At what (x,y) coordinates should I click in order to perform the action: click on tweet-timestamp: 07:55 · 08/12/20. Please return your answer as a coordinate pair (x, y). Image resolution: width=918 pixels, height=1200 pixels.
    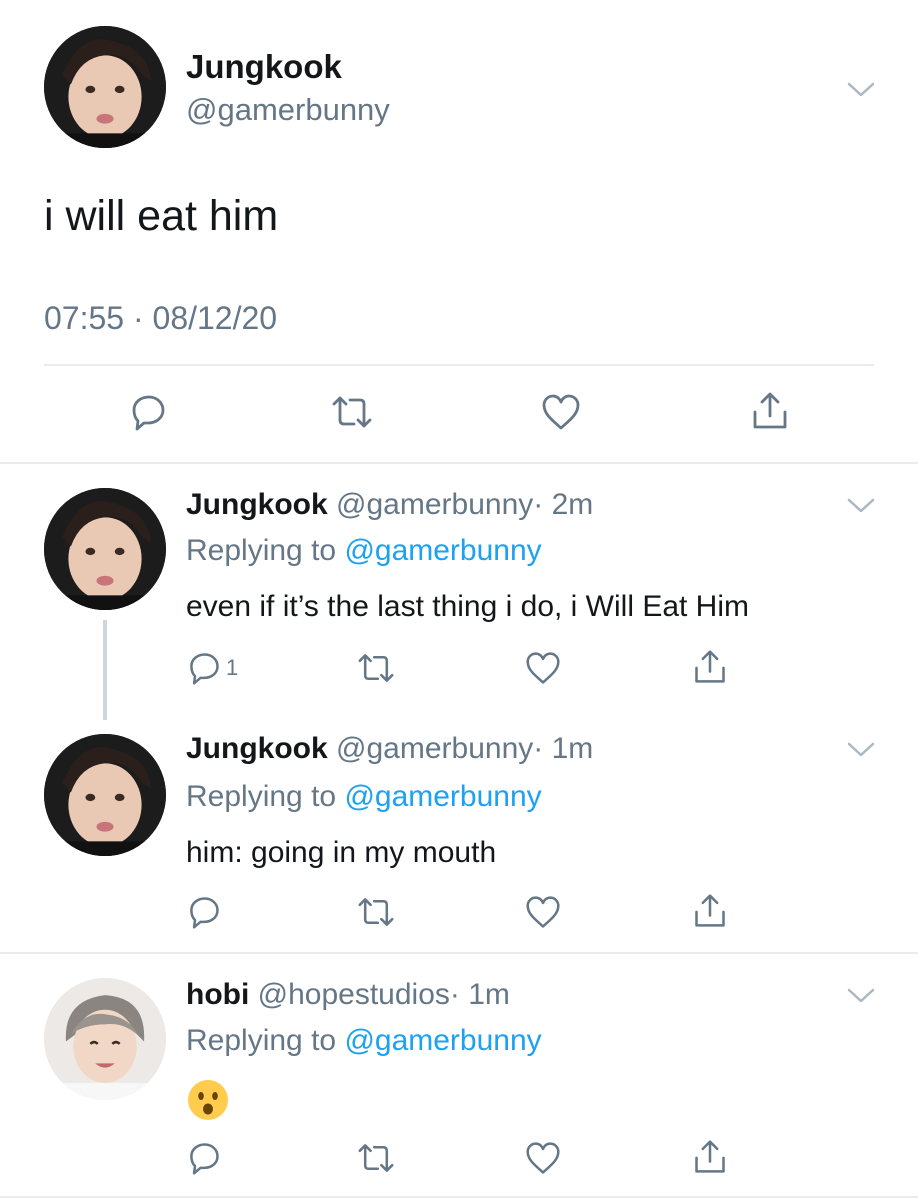
    Looking at the image, I should click on (160, 318).